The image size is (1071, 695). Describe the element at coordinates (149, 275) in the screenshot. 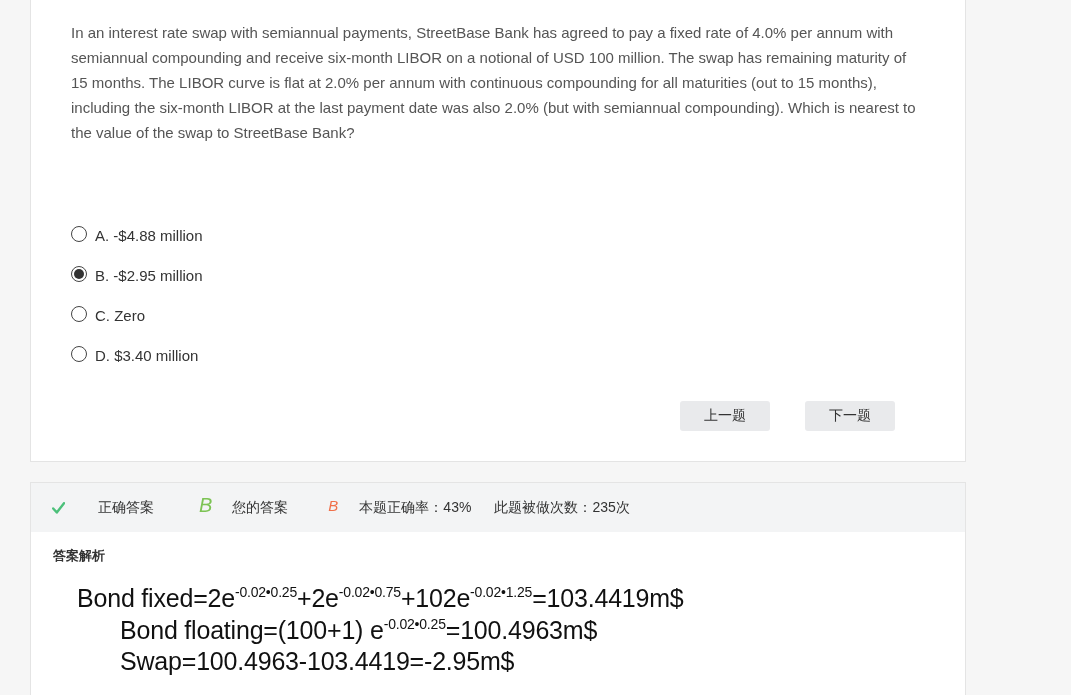

I see `option-label: B. -$2.95 million` at that location.